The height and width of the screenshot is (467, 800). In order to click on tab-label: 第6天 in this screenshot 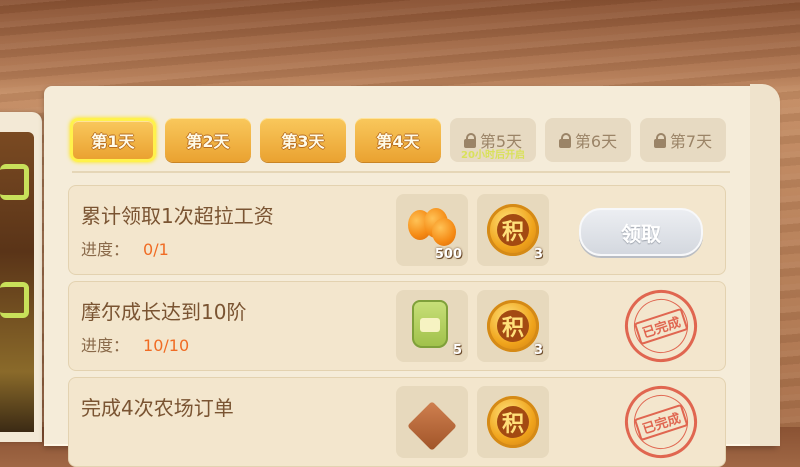, I will do `click(596, 141)`.